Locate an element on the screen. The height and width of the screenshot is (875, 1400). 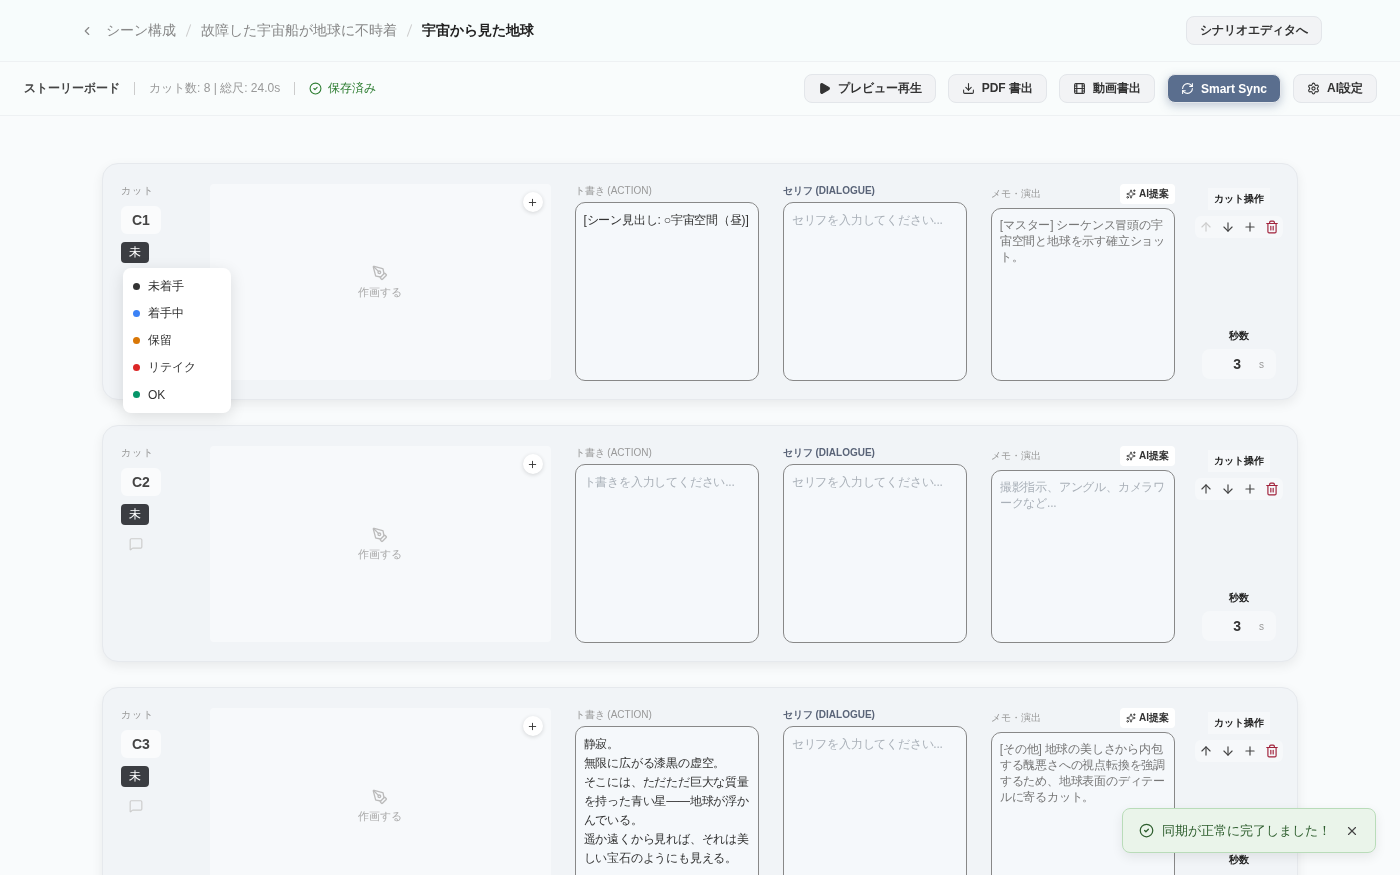
breadcrumb-item: 故障した宇宙船が地球に不時着 is located at coordinates (299, 30).